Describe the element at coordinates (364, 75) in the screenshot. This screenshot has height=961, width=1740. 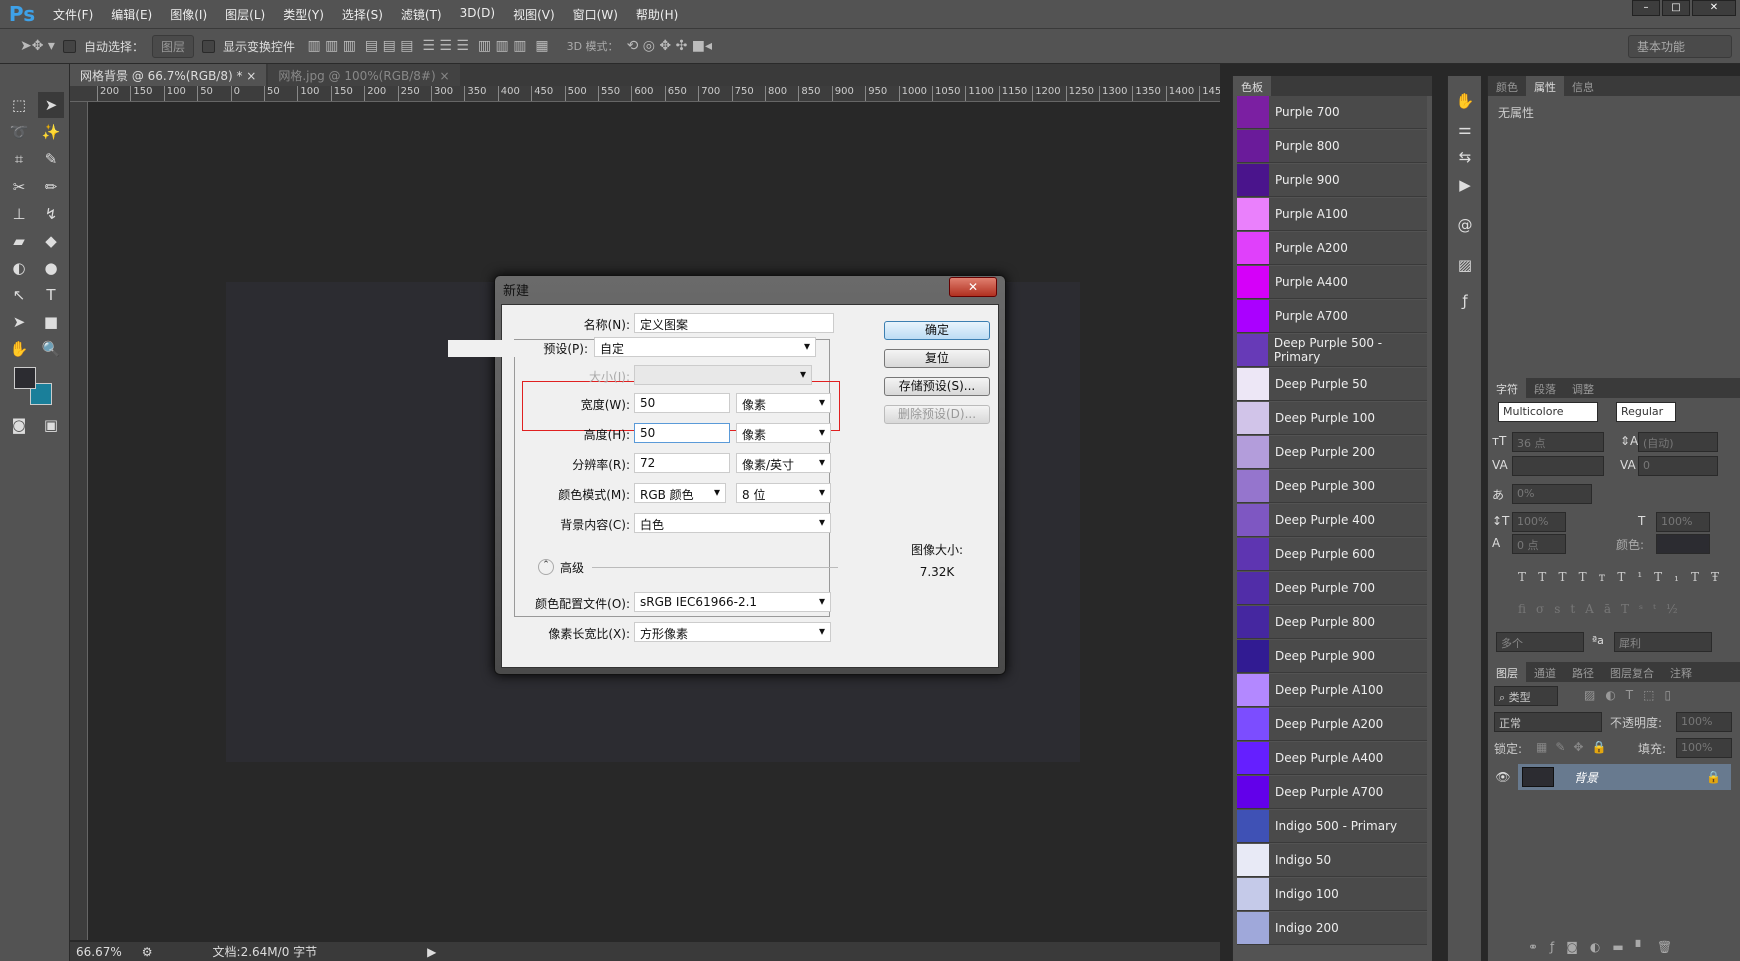
I see `tab-grid-jpg: 网格.jpg @ 100%(RGB/8#) ×` at that location.